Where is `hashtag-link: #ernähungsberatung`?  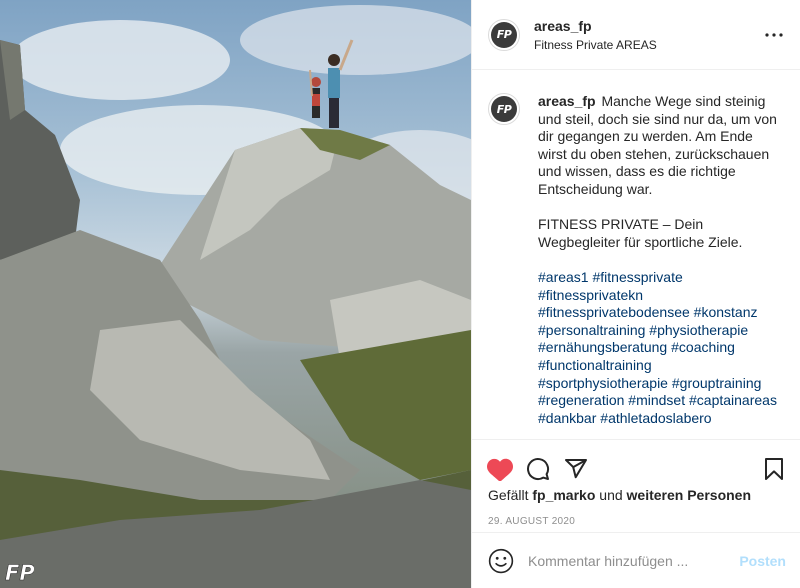
hashtag-link: #ernähungsberatung is located at coordinates (602, 347).